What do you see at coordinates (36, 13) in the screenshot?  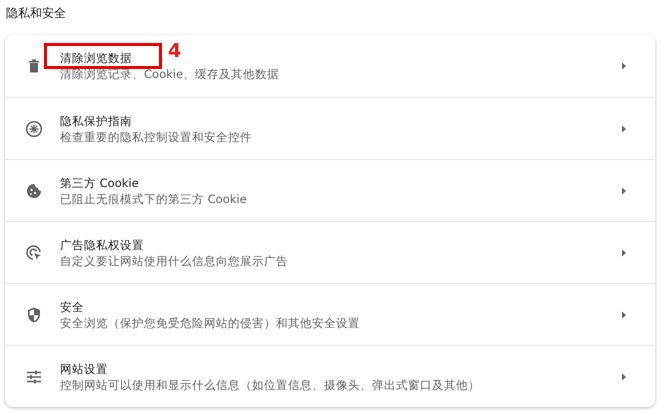 I see `section-title: 隐私和安全` at bounding box center [36, 13].